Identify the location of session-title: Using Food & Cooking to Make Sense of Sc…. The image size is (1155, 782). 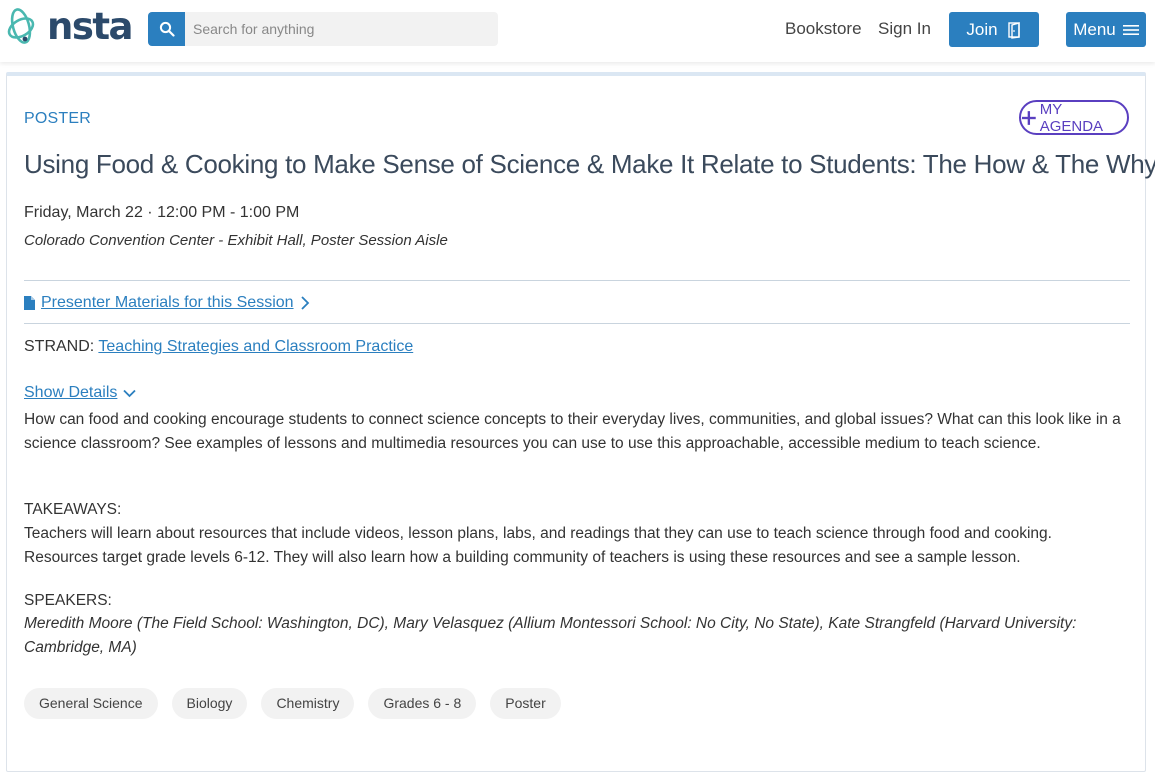
(589, 164).